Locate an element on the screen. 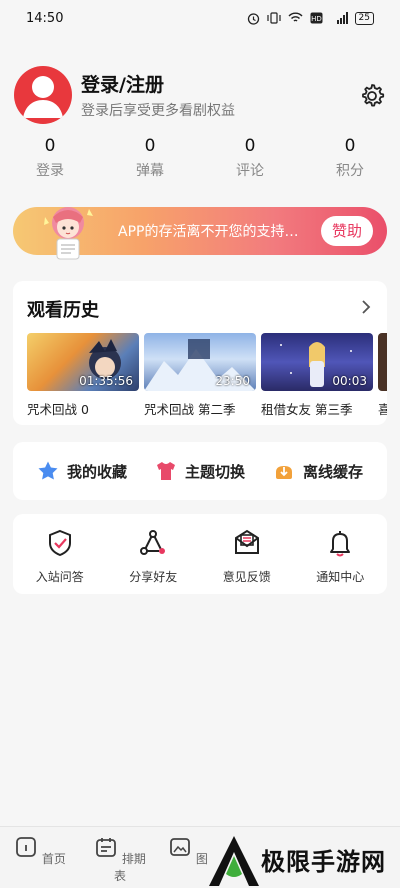 This screenshot has width=400, height=888. tool-label: 入站问答 is located at coordinates (59, 577).